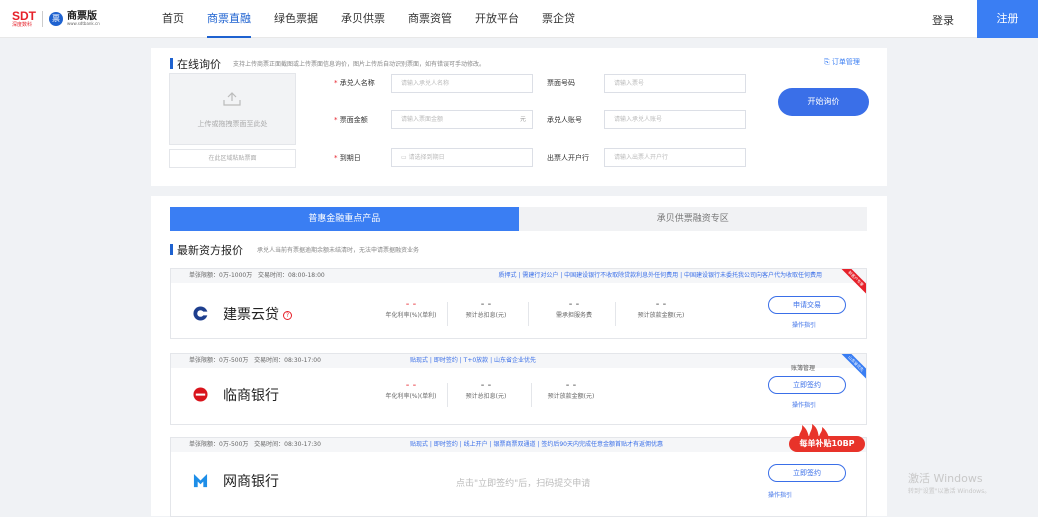 This screenshot has width=1038, height=517. What do you see at coordinates (807, 305) in the screenshot?
I see `apply-trade-button: 申请交易` at bounding box center [807, 305].